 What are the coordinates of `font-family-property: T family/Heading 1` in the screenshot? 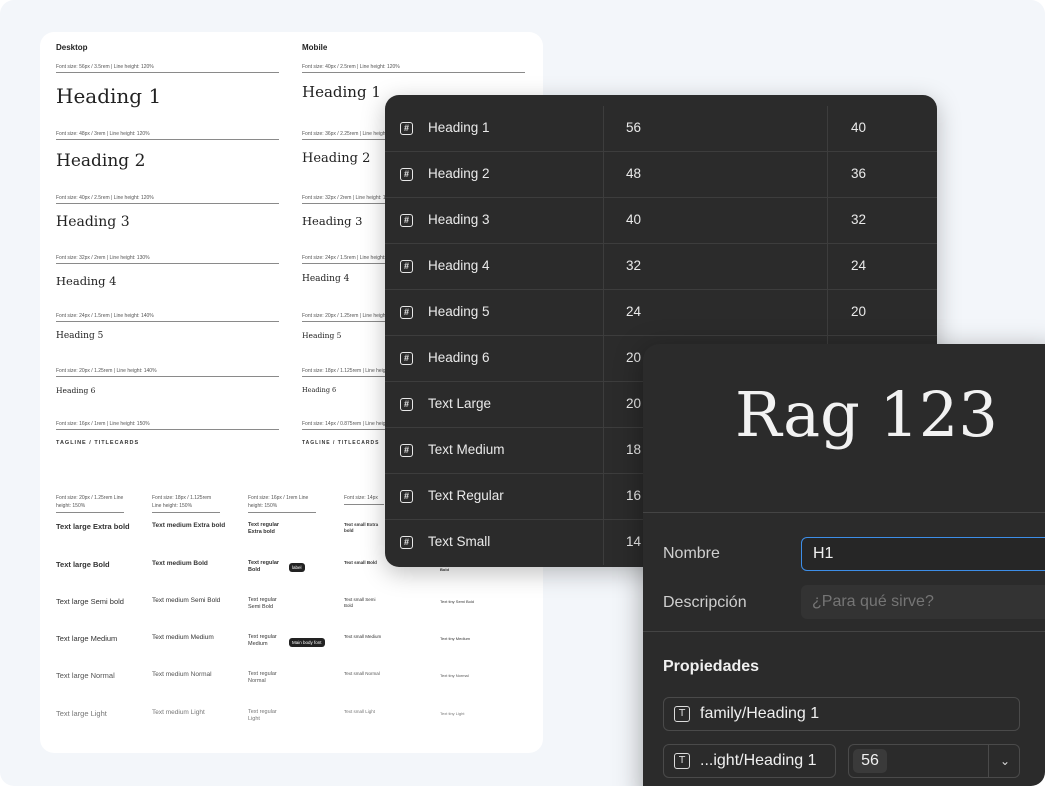 It's located at (841, 714).